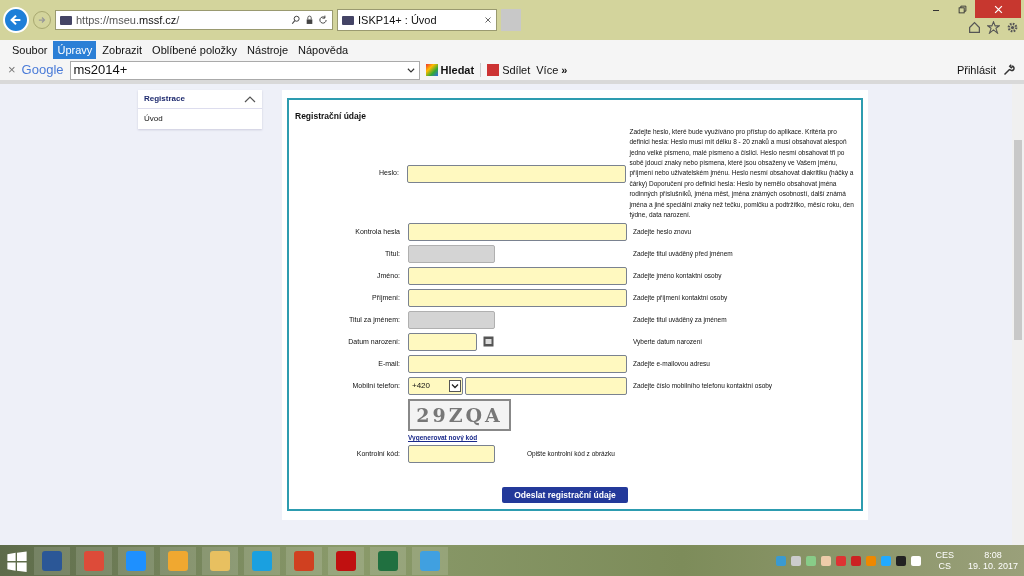  What do you see at coordinates (442, 341) in the screenshot?
I see `date-field` at bounding box center [442, 341].